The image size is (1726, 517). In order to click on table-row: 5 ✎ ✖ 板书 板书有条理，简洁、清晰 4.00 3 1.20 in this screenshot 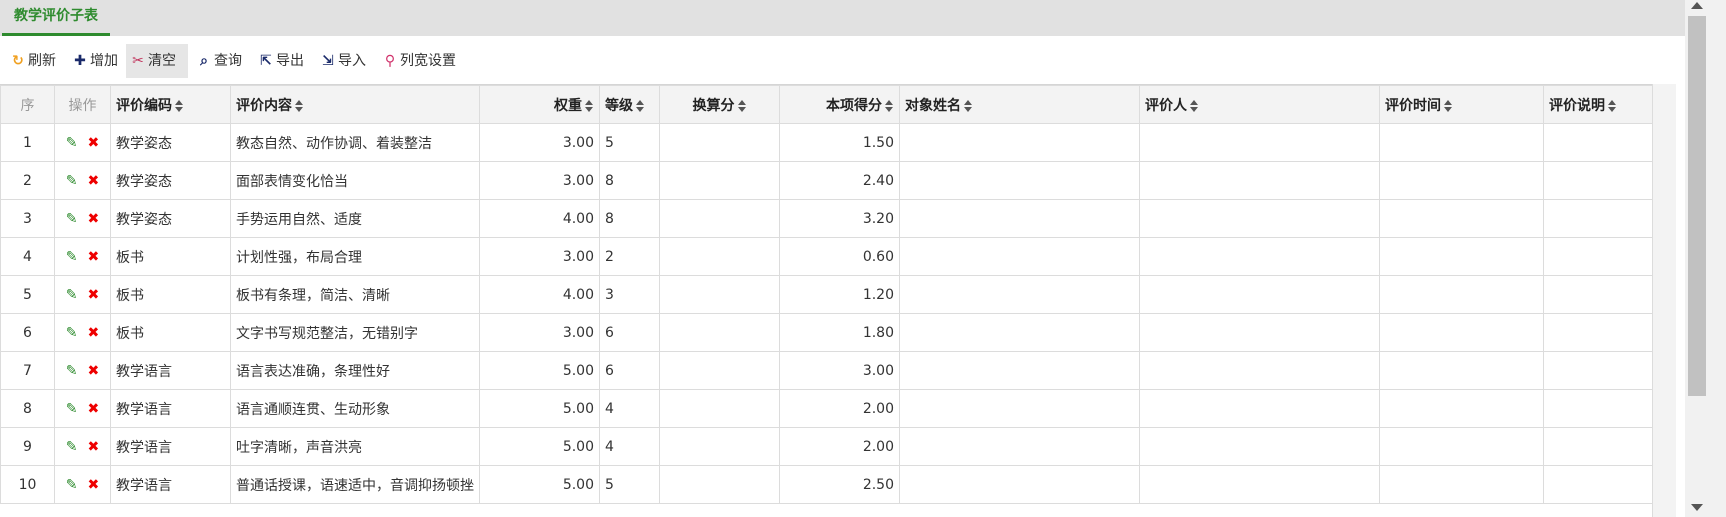, I will do `click(831, 294)`.